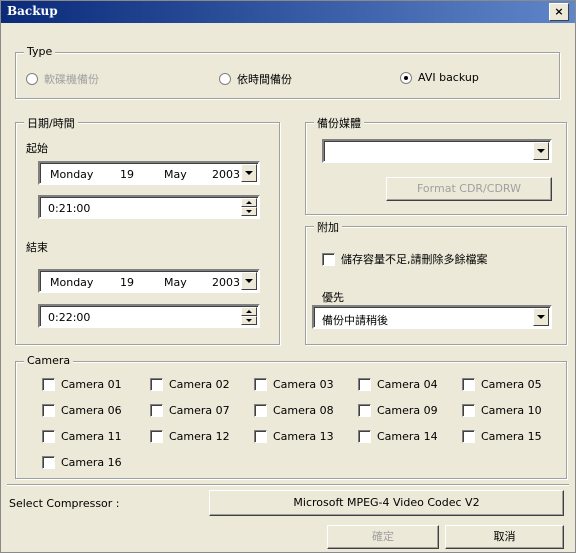 Image resolution: width=576 pixels, height=553 pixels. What do you see at coordinates (504, 537) in the screenshot?
I see `cancel-button: 取消` at bounding box center [504, 537].